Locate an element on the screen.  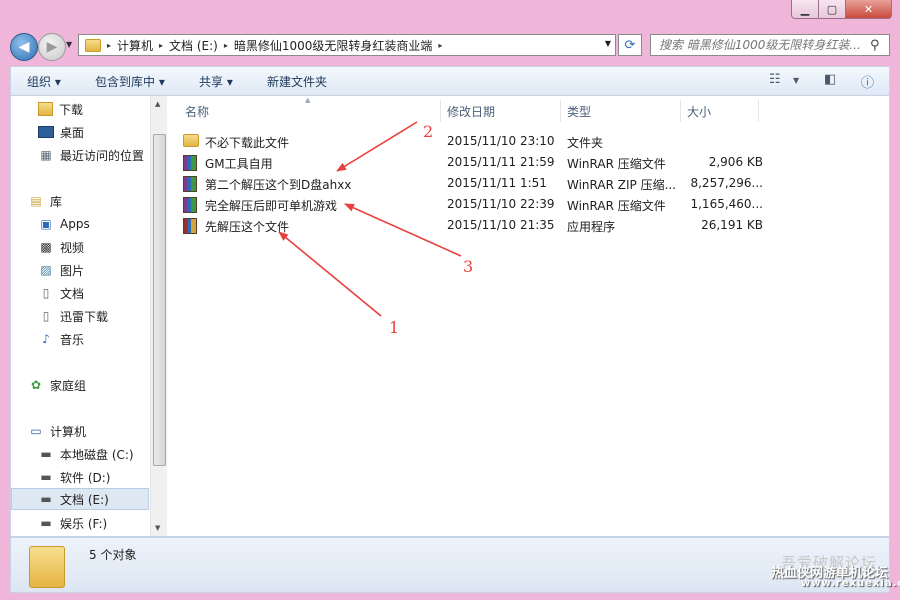
file-date: 2015/11/11 21:59 is located at coordinates (501, 162).